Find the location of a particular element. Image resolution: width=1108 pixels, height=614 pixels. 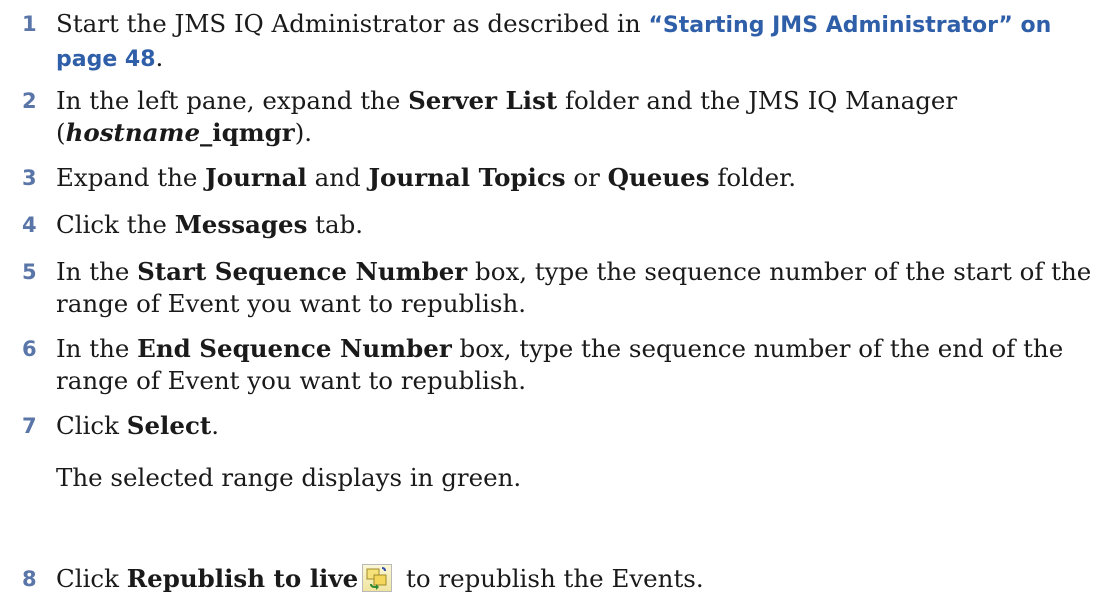

step-number: 5 is located at coordinates (29, 272).